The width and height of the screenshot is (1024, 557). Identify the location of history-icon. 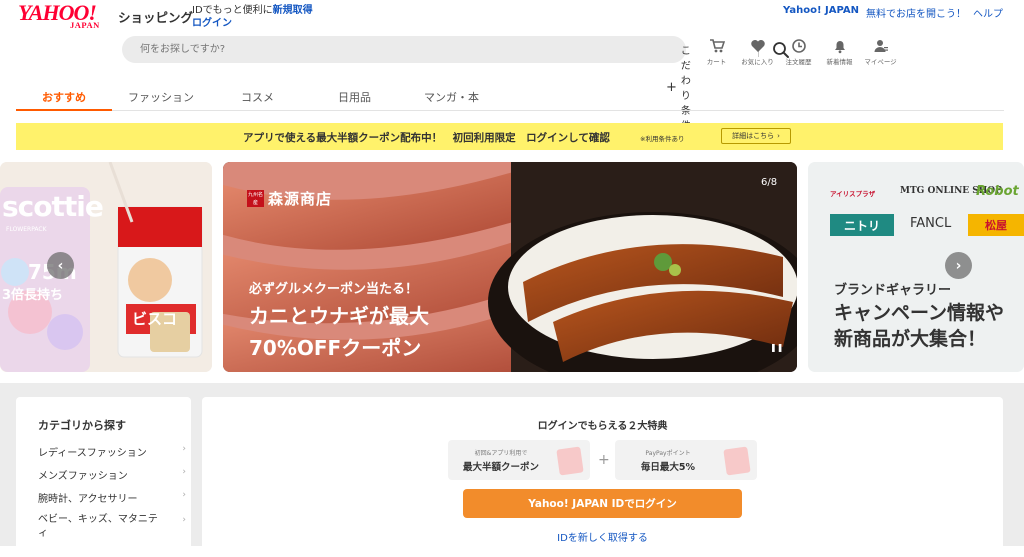
(798, 46).